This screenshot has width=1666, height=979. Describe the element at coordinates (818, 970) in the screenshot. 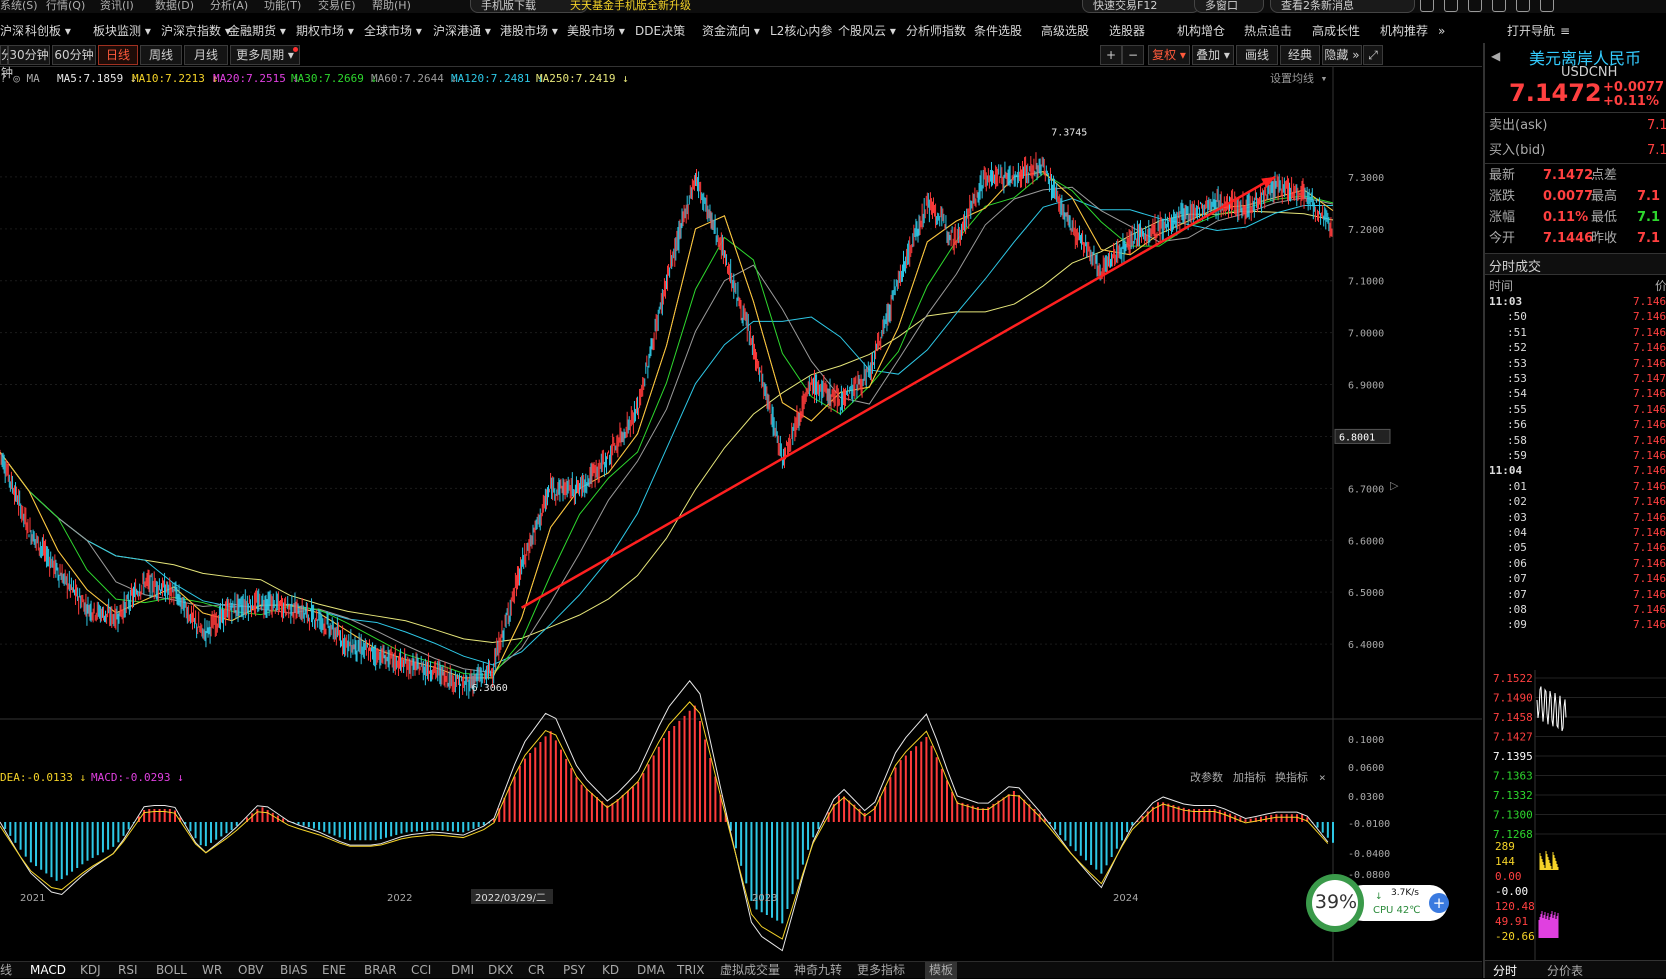

I see `indicator-tab-19: 神奇九转` at that location.